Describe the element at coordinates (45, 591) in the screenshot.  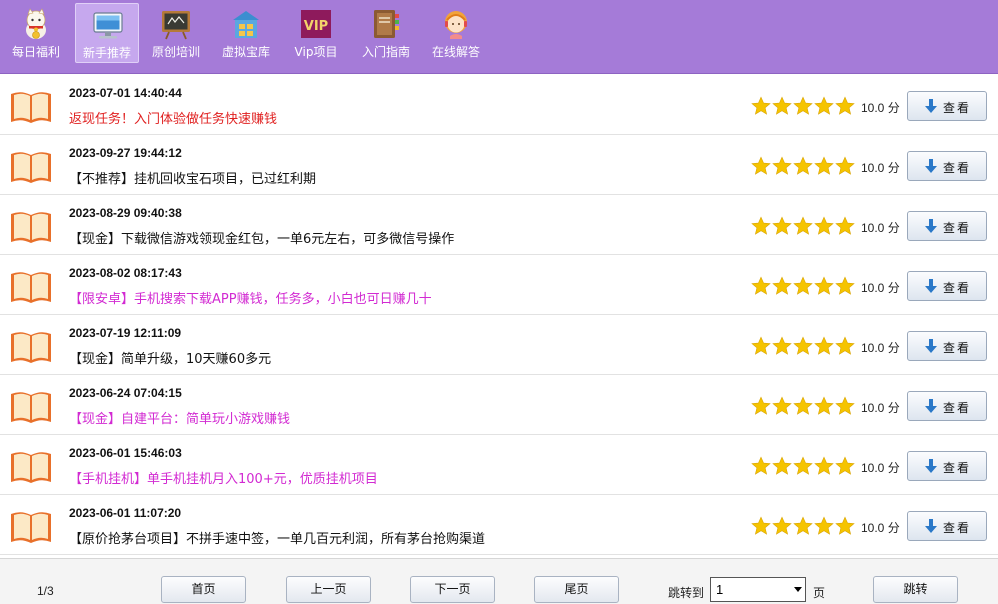
I see `page-info: 1/3` at that location.